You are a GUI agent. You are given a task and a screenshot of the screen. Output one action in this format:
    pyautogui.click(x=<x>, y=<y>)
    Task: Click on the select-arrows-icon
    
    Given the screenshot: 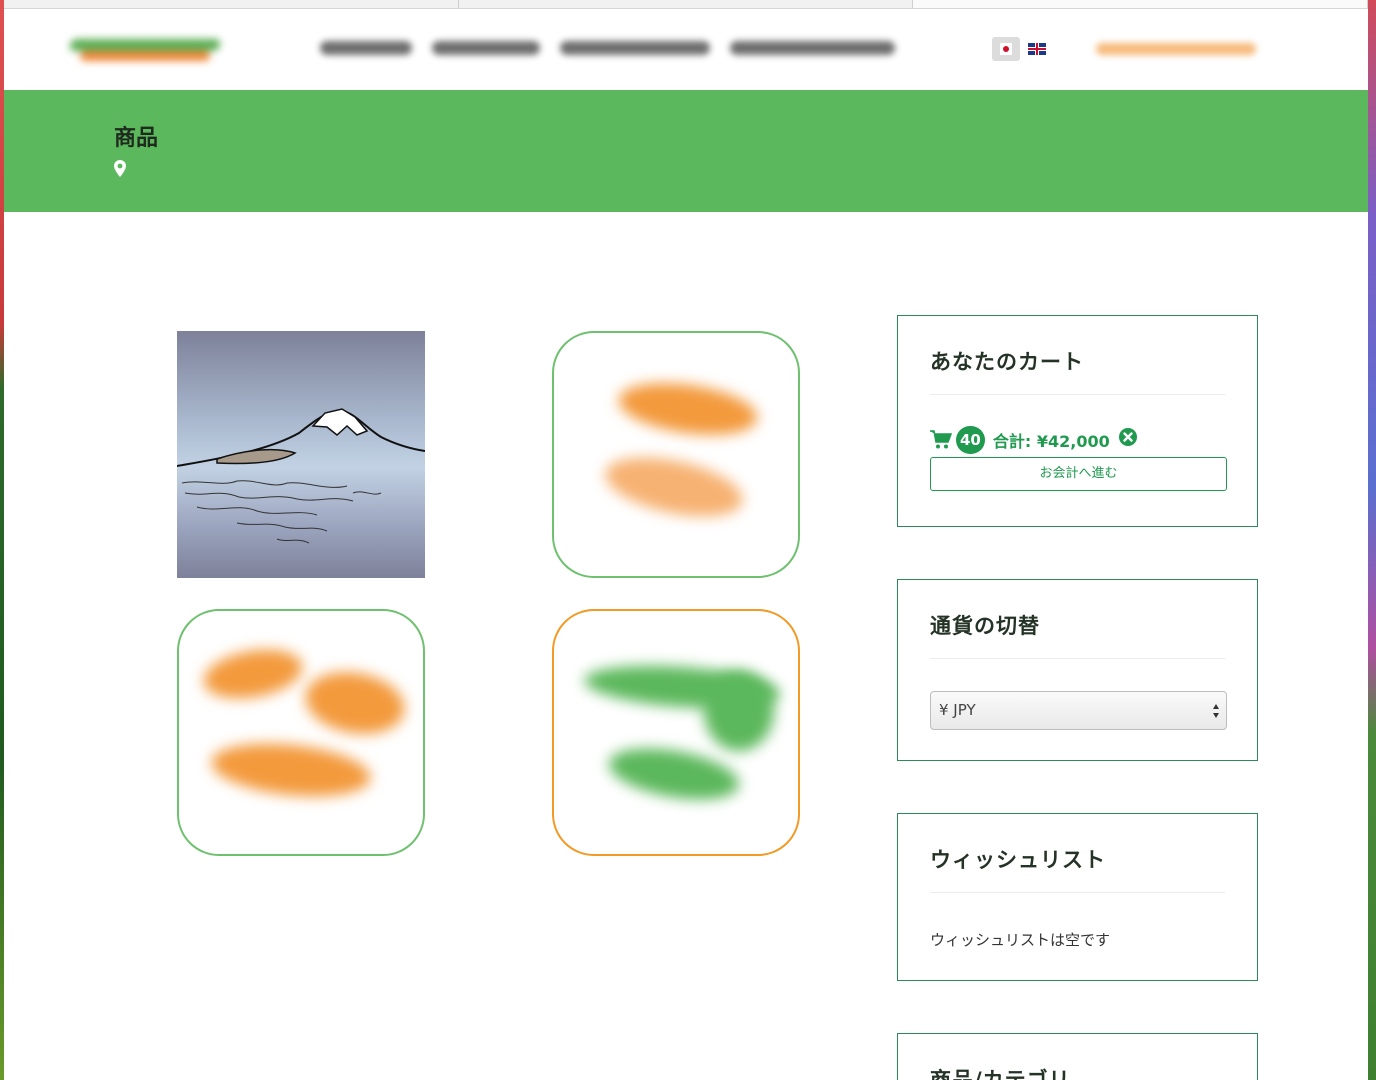 What is the action you would take?
    pyautogui.click(x=1216, y=711)
    